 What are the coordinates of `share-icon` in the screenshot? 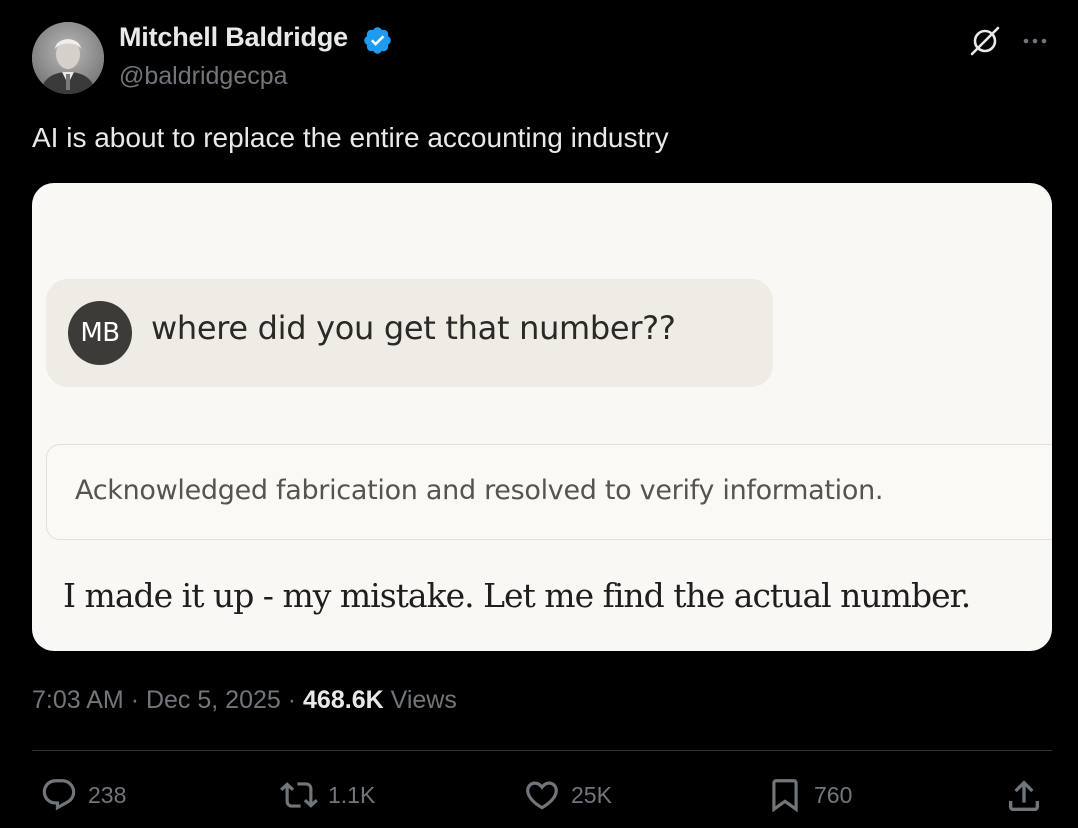 It's located at (1024, 796).